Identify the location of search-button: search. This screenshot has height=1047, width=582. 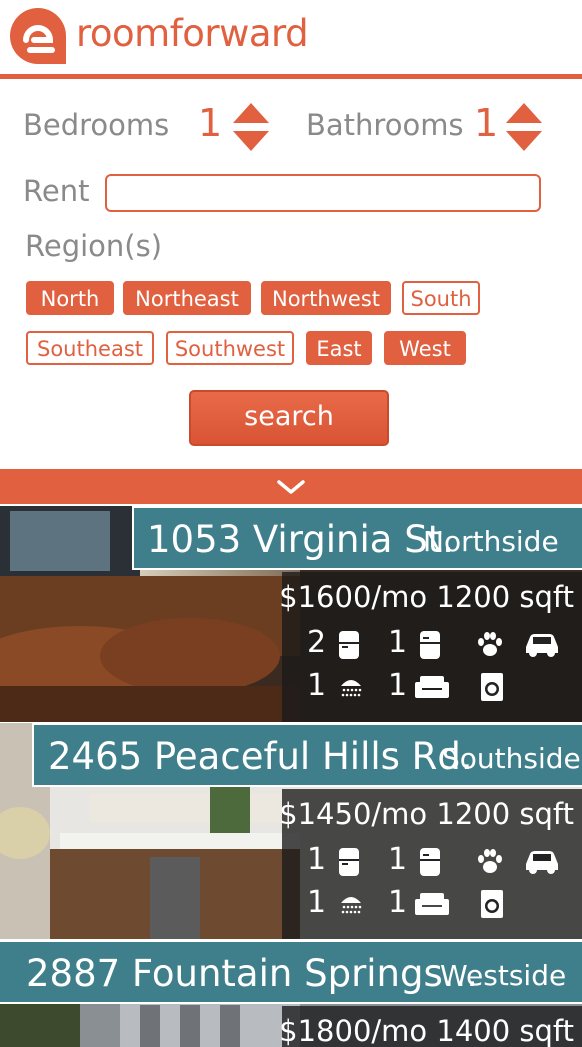
(289, 418).